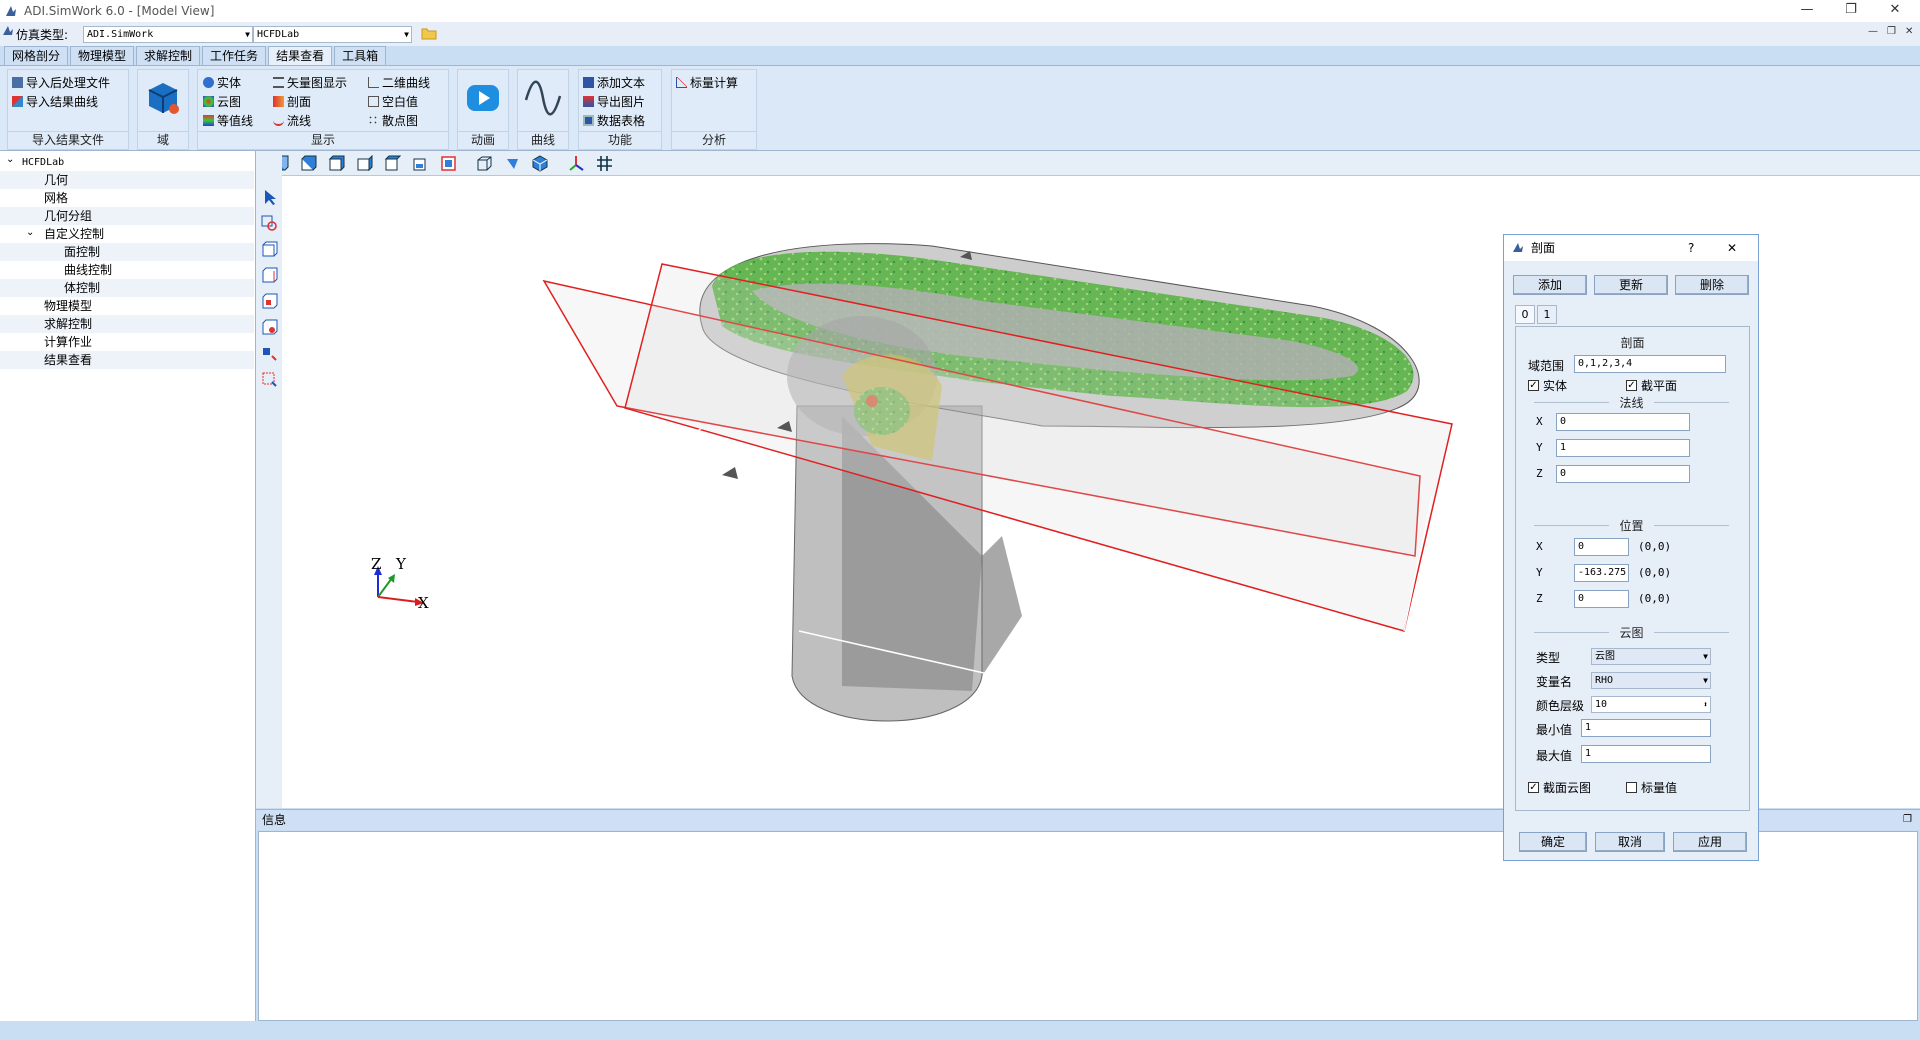 Image resolution: width=1920 pixels, height=1040 pixels. Describe the element at coordinates (55, 101) in the screenshot. I see `import-curve-button: 导入结果曲线` at that location.